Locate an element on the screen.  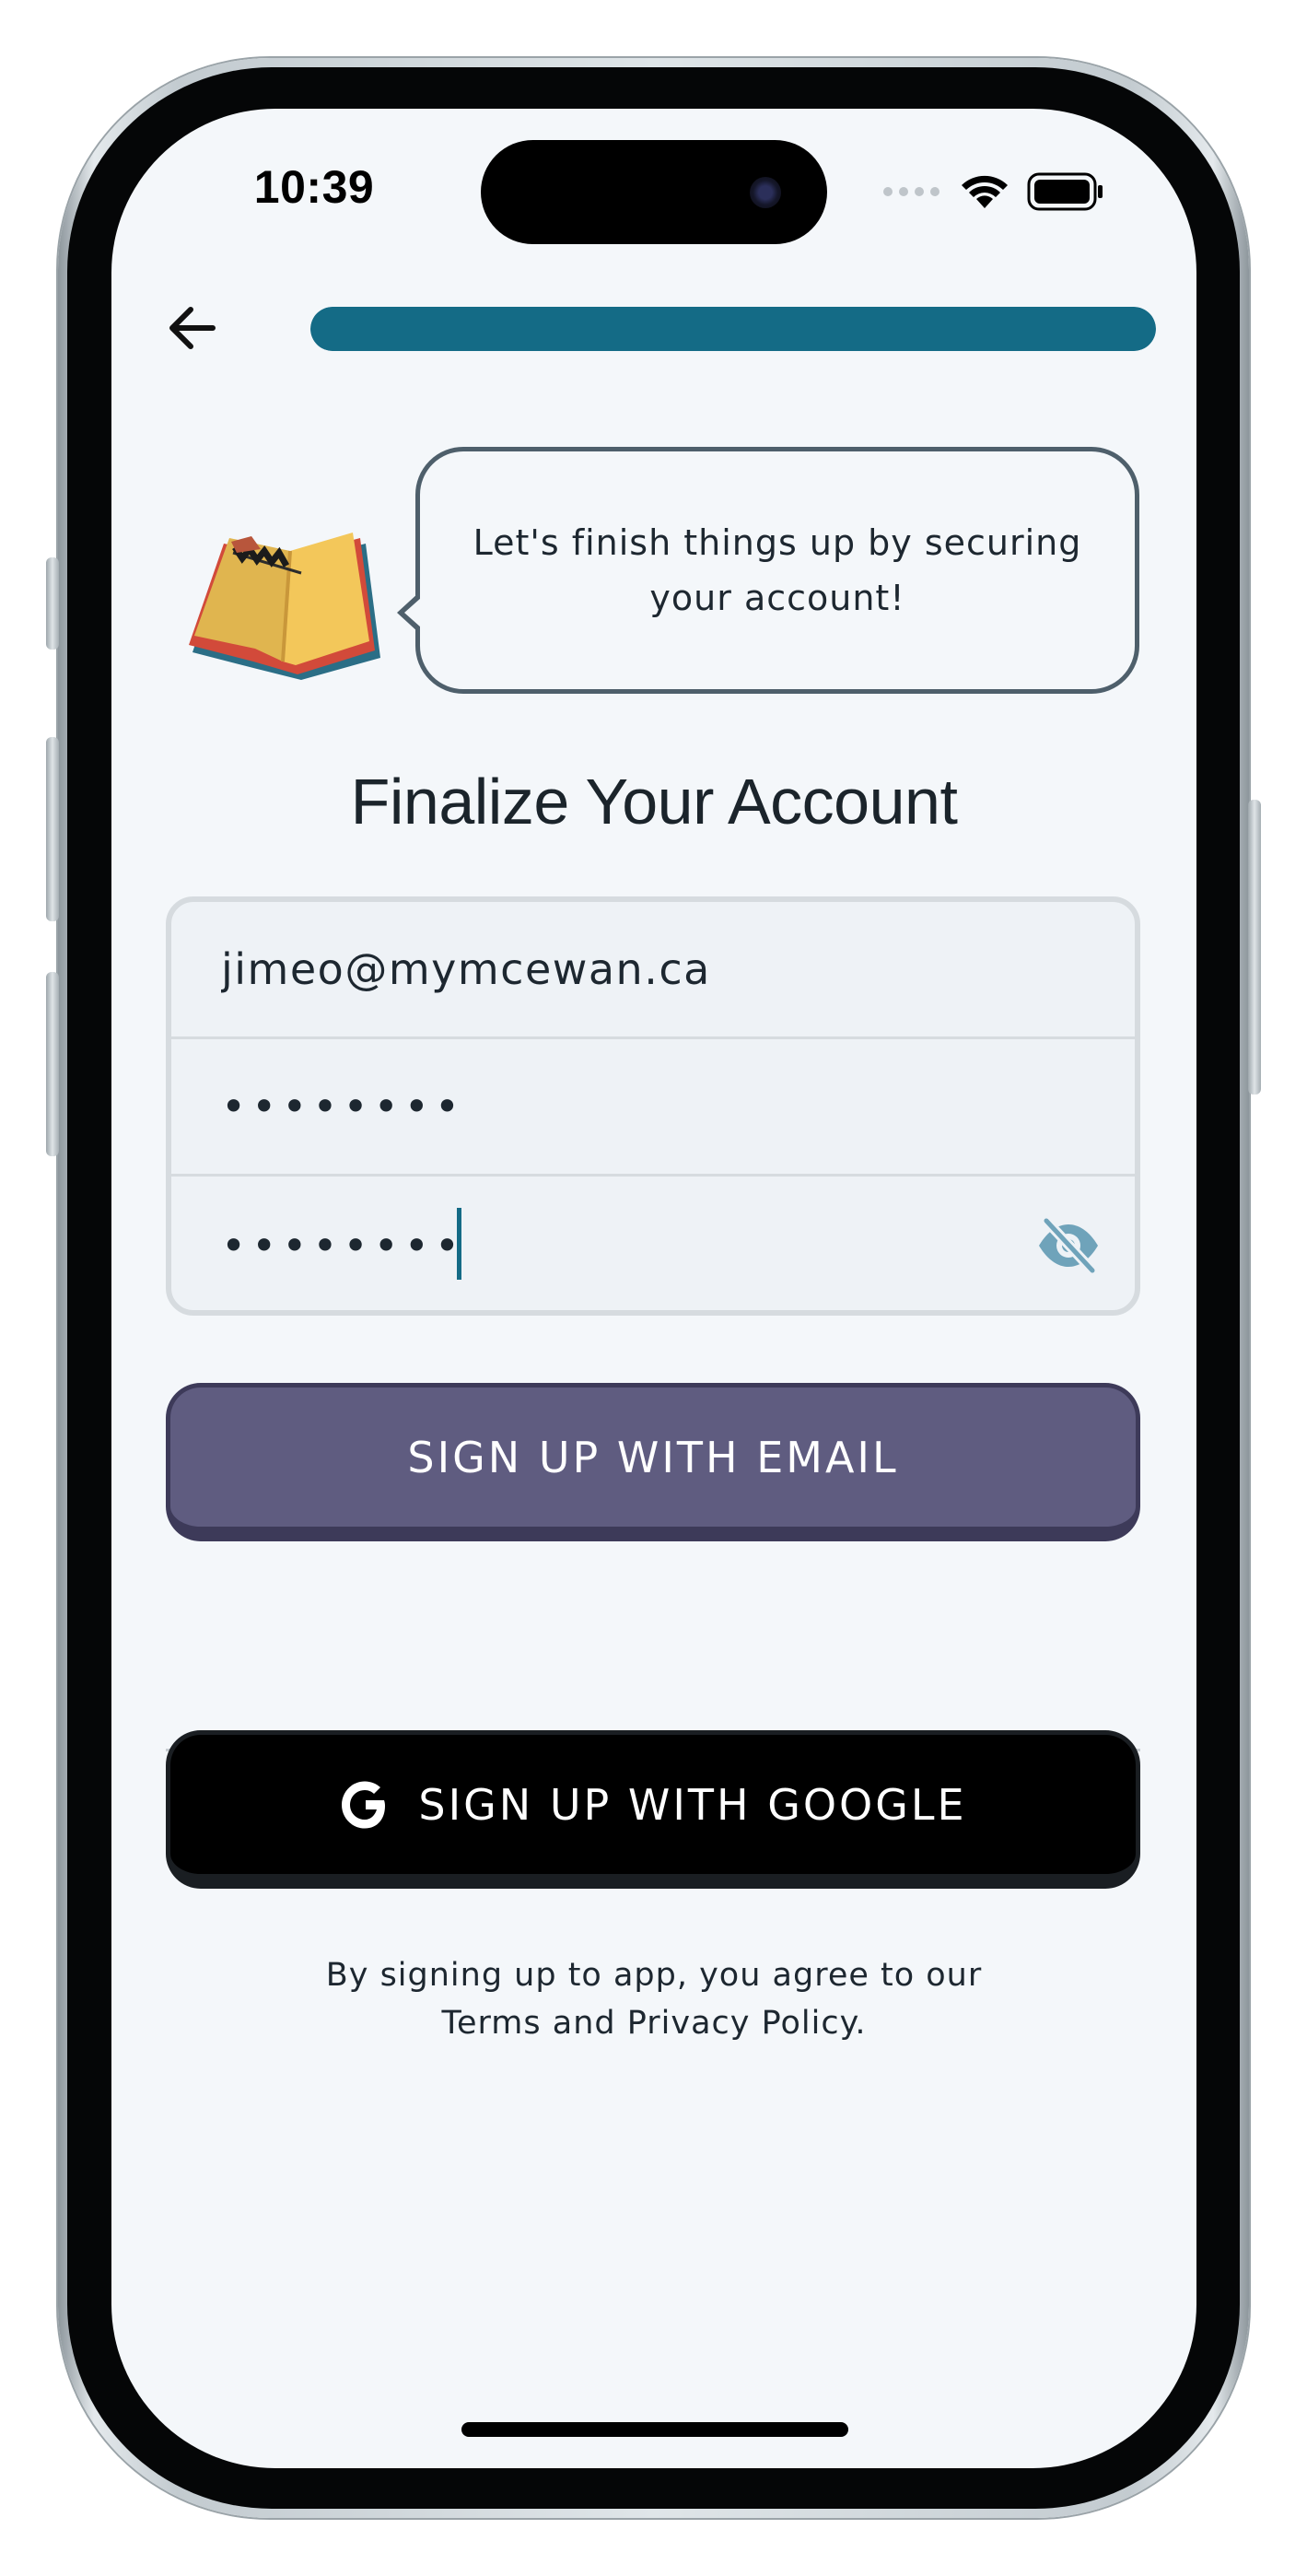
page-title: Finalize Your Account is located at coordinates (654, 801).